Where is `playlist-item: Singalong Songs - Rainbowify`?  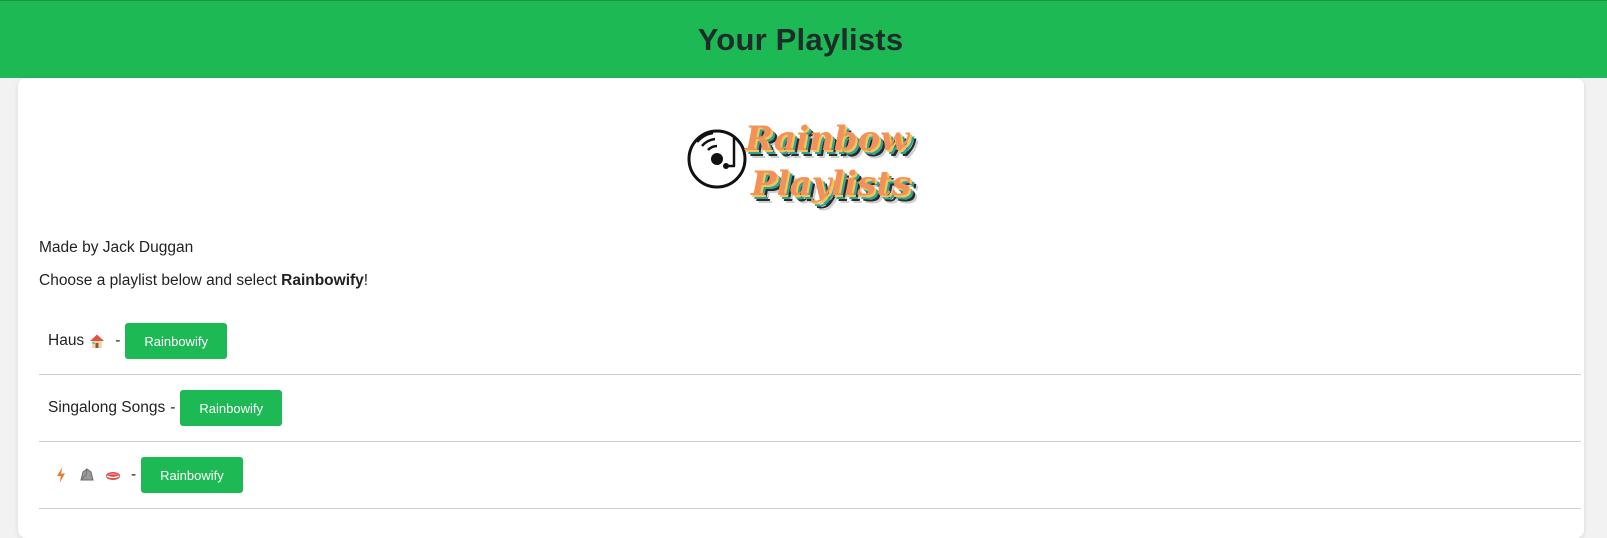
playlist-item: Singalong Songs - Rainbowify is located at coordinates (810, 408).